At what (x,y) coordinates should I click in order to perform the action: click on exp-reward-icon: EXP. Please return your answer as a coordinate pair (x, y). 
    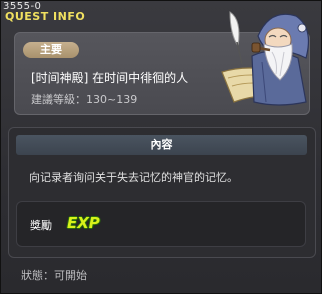
    Looking at the image, I should click on (83, 223).